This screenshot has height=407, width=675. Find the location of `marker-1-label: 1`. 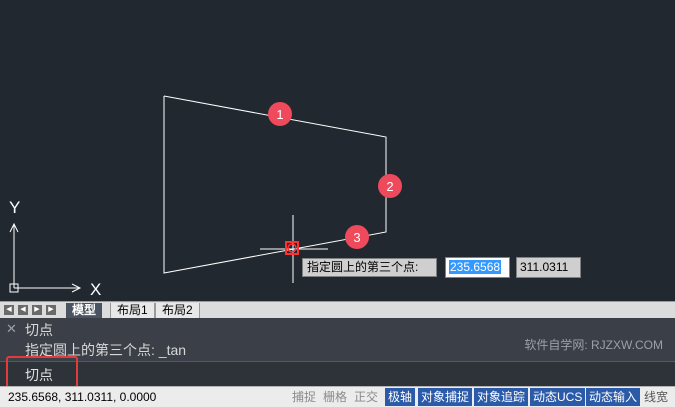

marker-1-label: 1 is located at coordinates (279, 114).